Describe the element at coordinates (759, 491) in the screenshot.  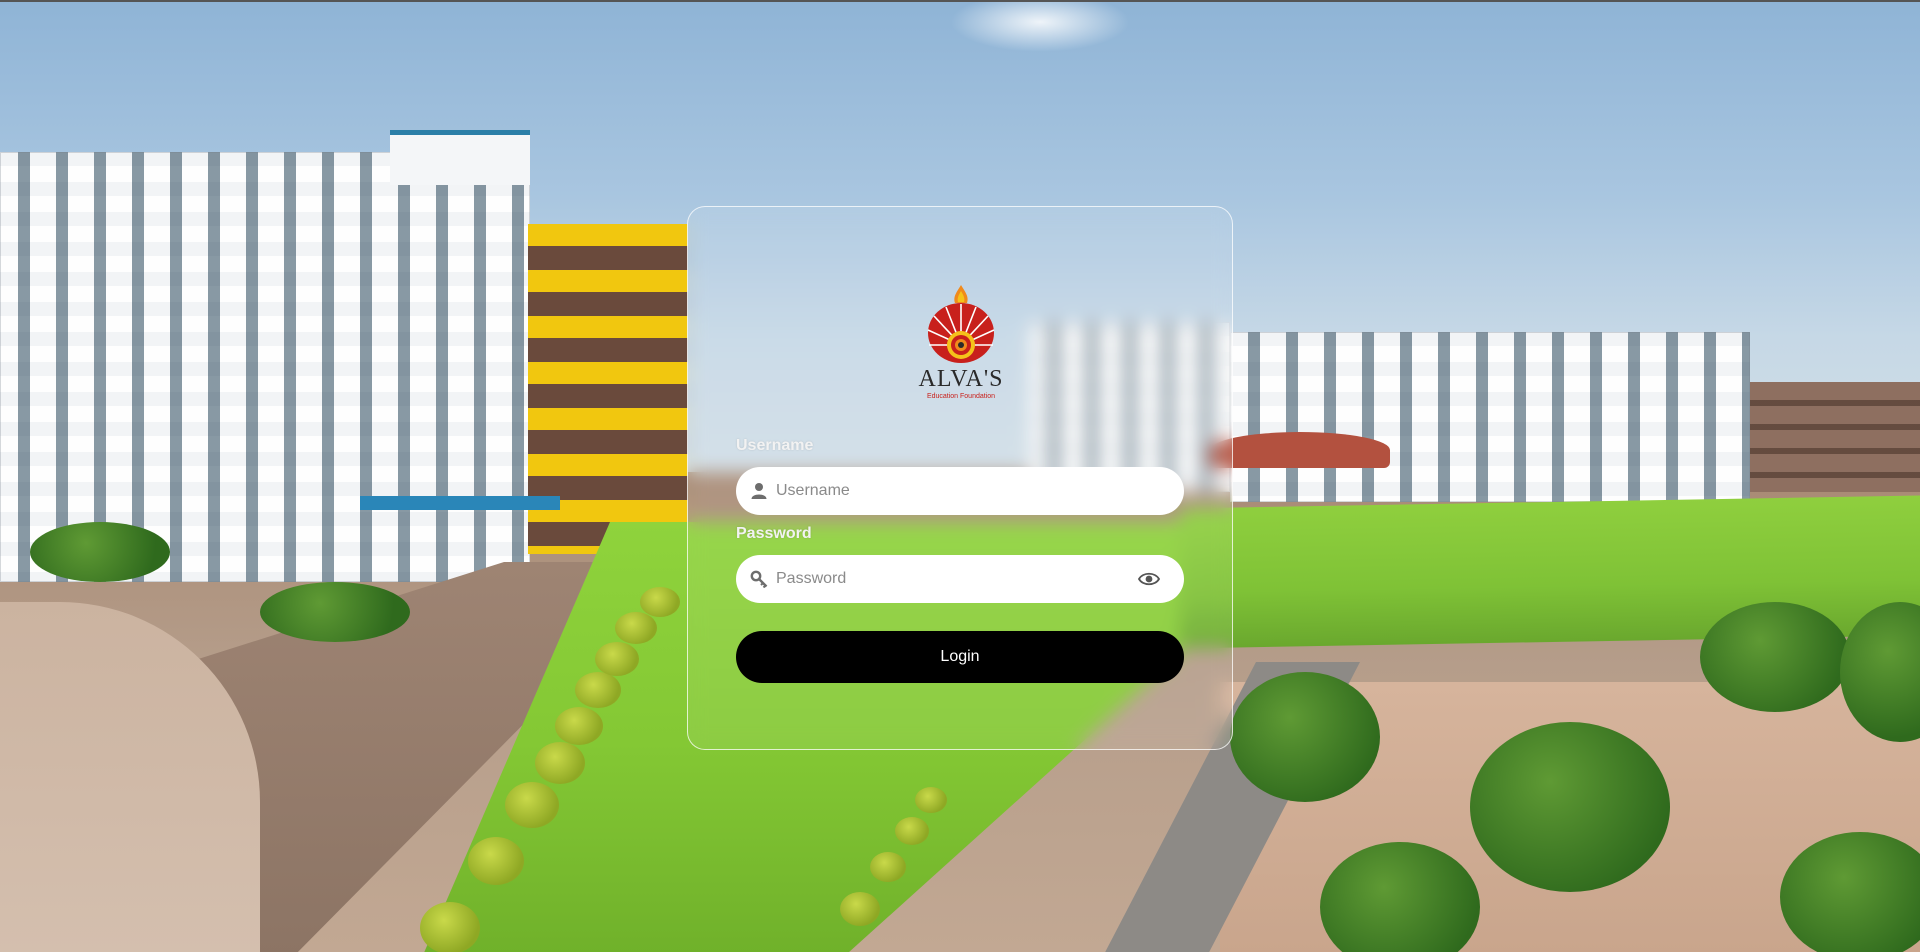
I see `user-icon` at that location.